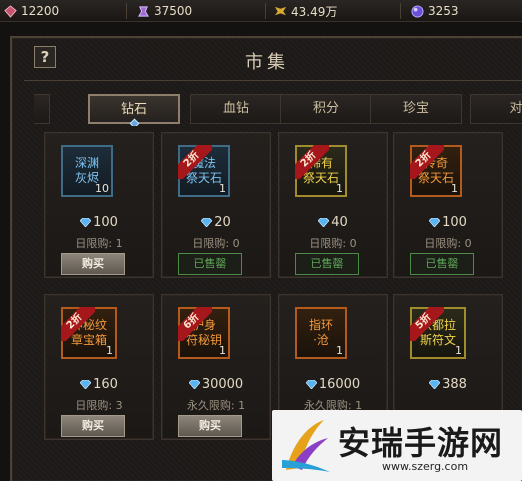  Describe the element at coordinates (87, 171) in the screenshot. I see `item-icon: 深渊 灰烬 10` at that location.